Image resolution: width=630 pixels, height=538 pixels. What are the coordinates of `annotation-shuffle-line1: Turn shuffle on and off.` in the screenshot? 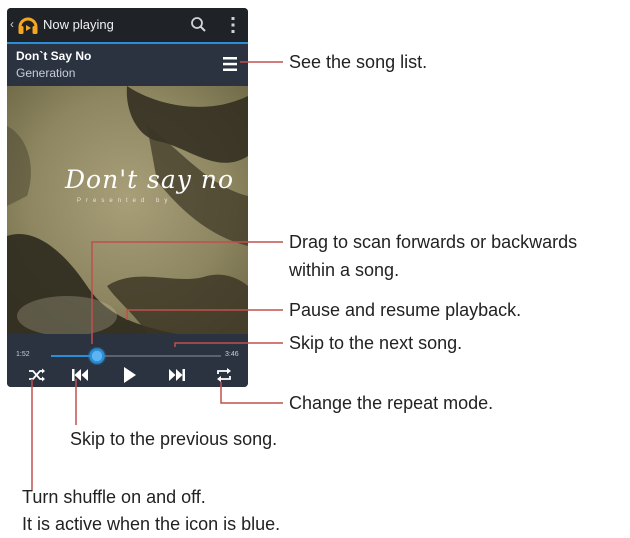 It's located at (114, 497).